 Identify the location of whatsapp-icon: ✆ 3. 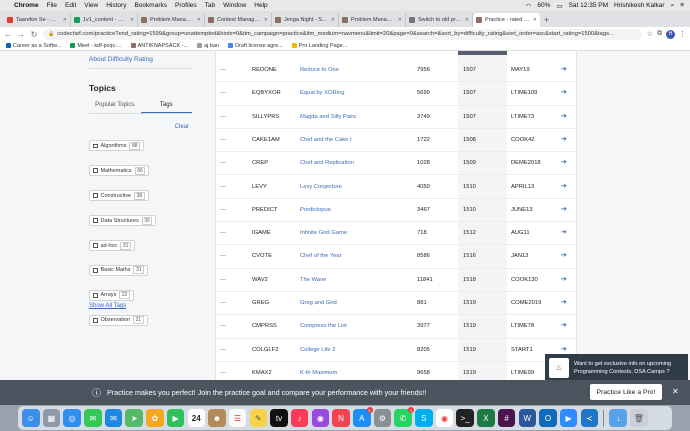
(404, 417).